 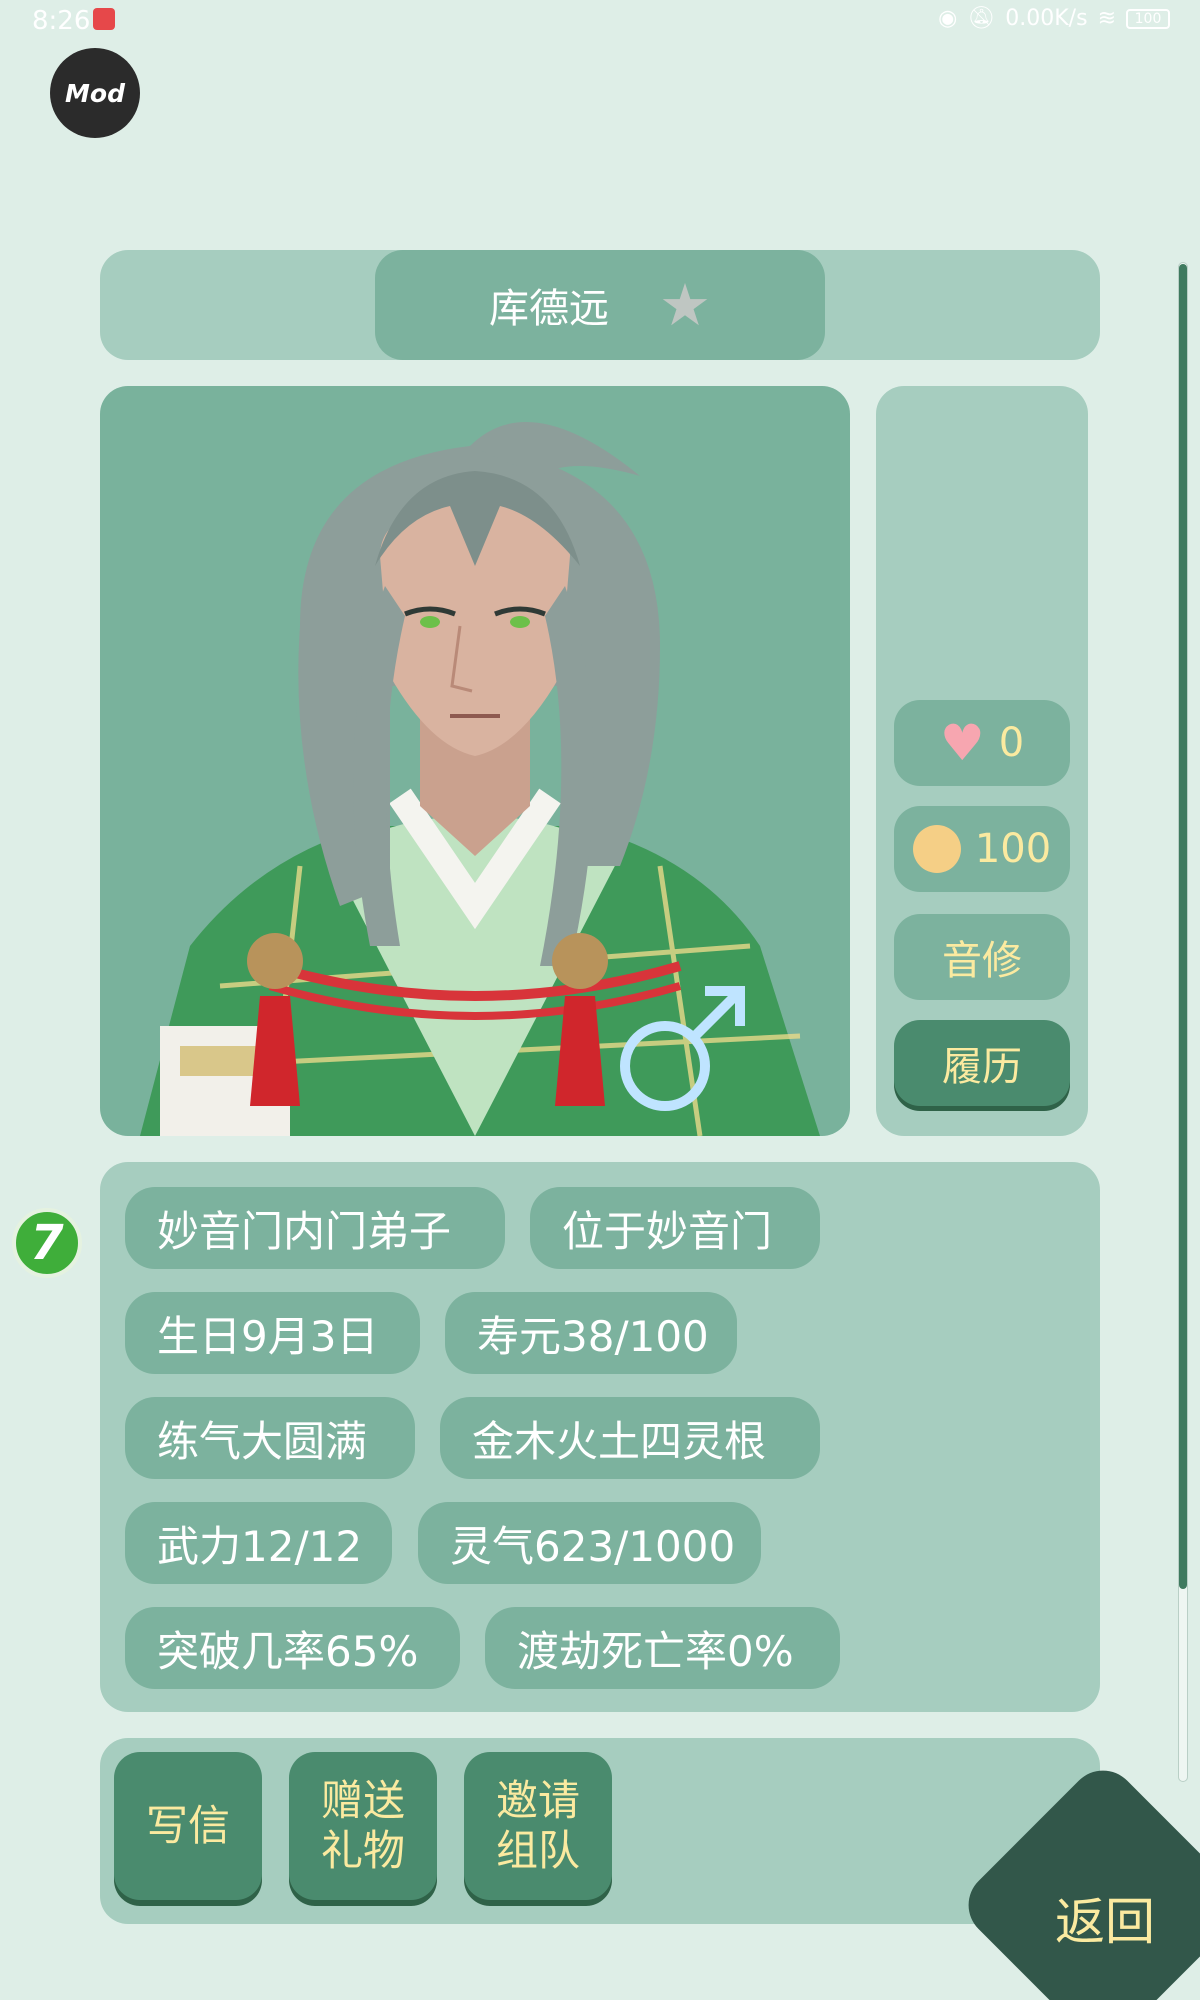 I want to click on heart-icon: ♥, so click(x=962, y=743).